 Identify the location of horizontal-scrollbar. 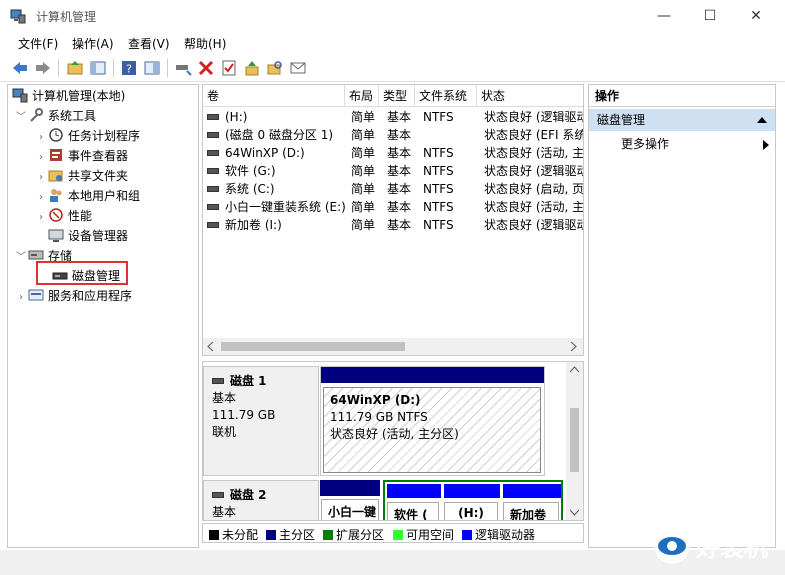
(393, 346).